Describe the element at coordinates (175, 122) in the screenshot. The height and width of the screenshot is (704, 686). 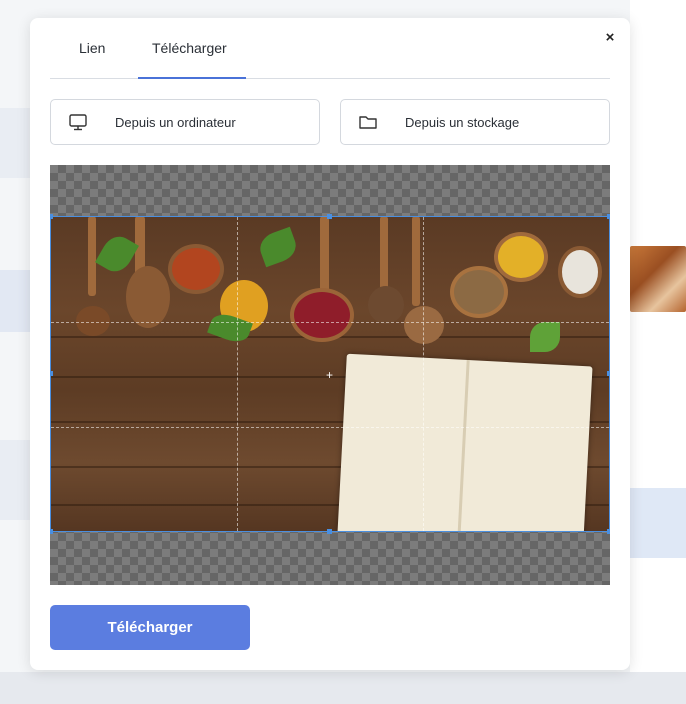
I see `from-computer-label: Depuis un ordinateur` at that location.